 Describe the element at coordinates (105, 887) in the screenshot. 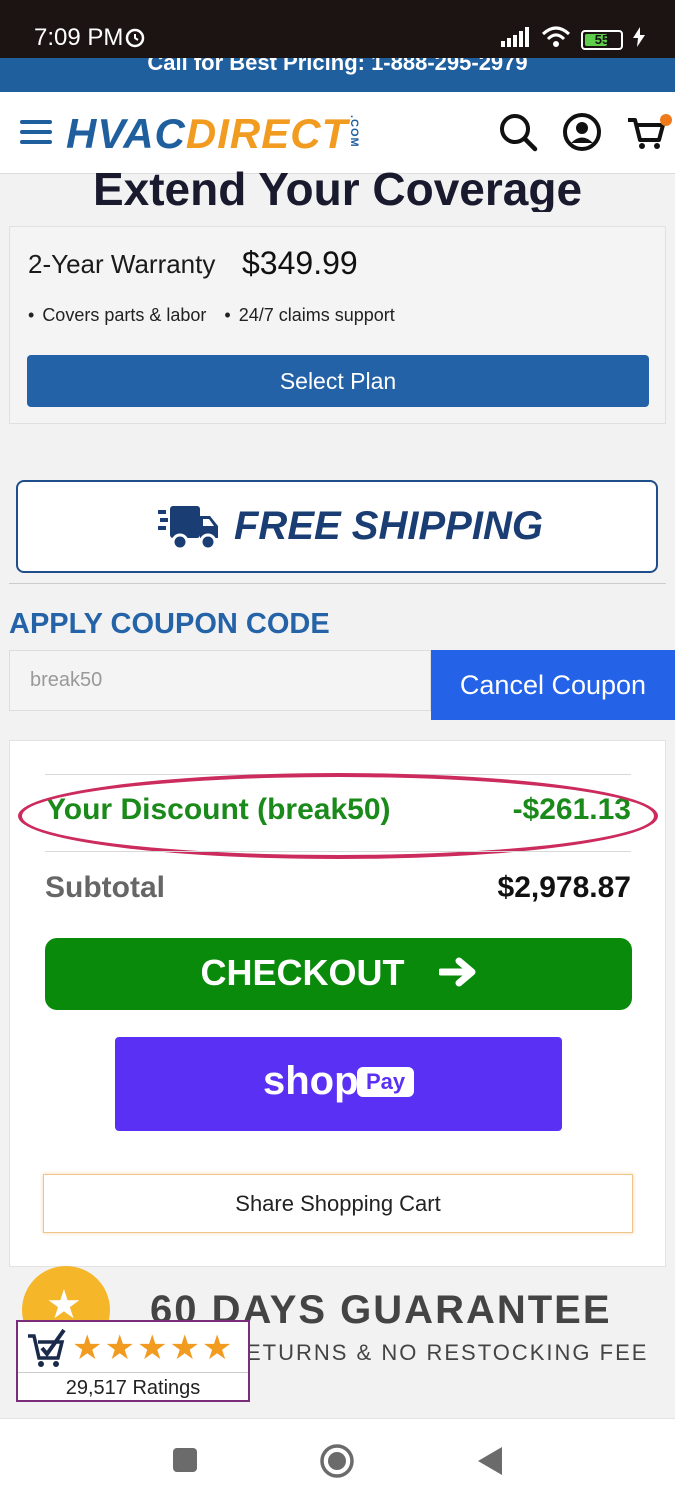

I see `subtotal-label: Subtotal` at that location.